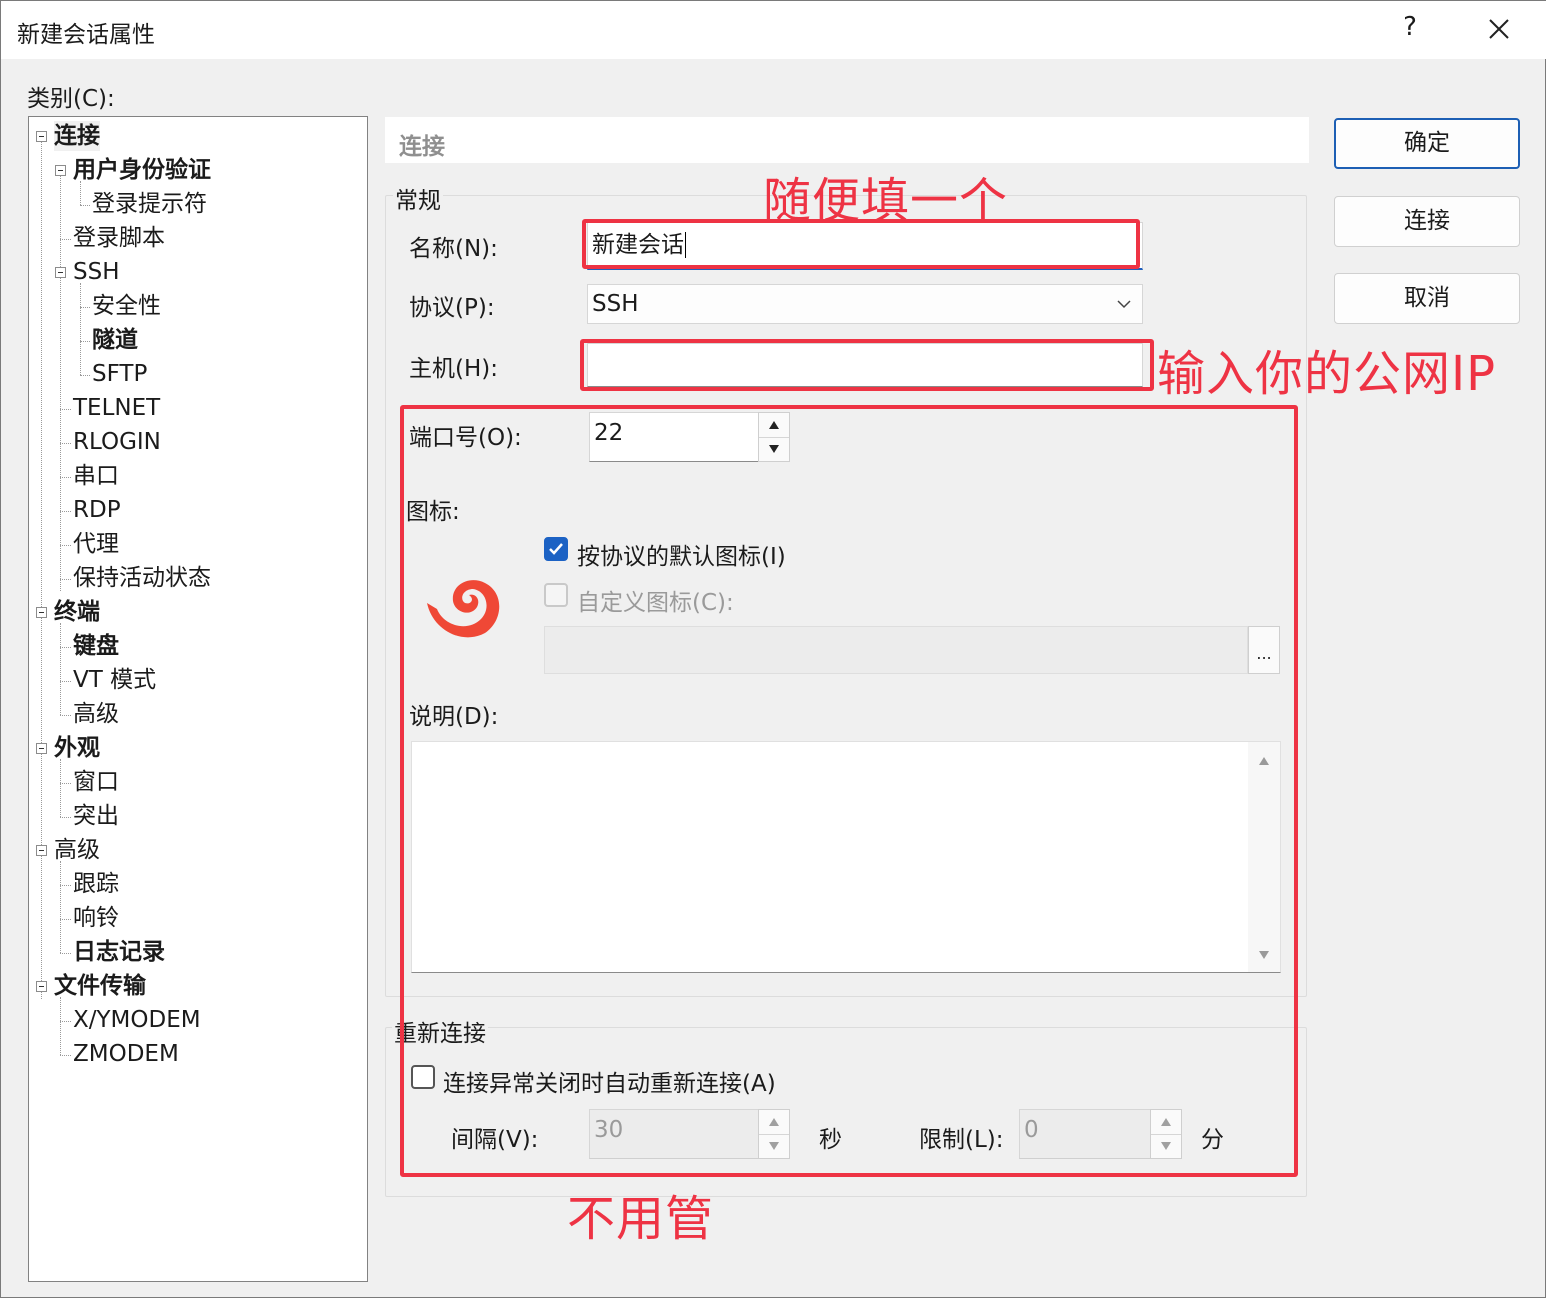 The image size is (1548, 1300). What do you see at coordinates (1427, 221) in the screenshot?
I see `connect-button: 连接` at bounding box center [1427, 221].